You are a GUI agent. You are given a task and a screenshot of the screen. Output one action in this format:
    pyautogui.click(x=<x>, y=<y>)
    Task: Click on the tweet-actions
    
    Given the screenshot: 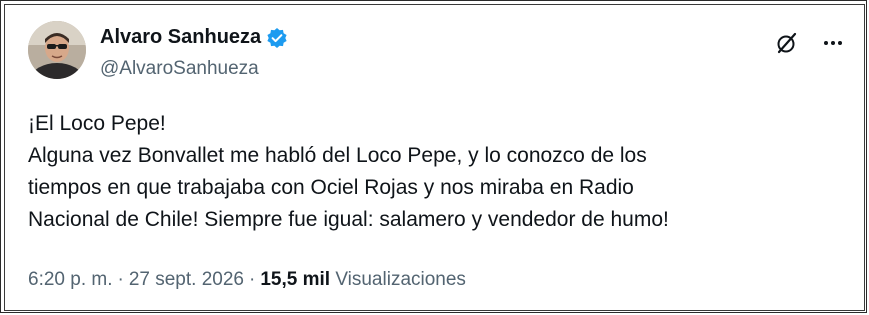 What is the action you would take?
    pyautogui.click(x=810, y=43)
    